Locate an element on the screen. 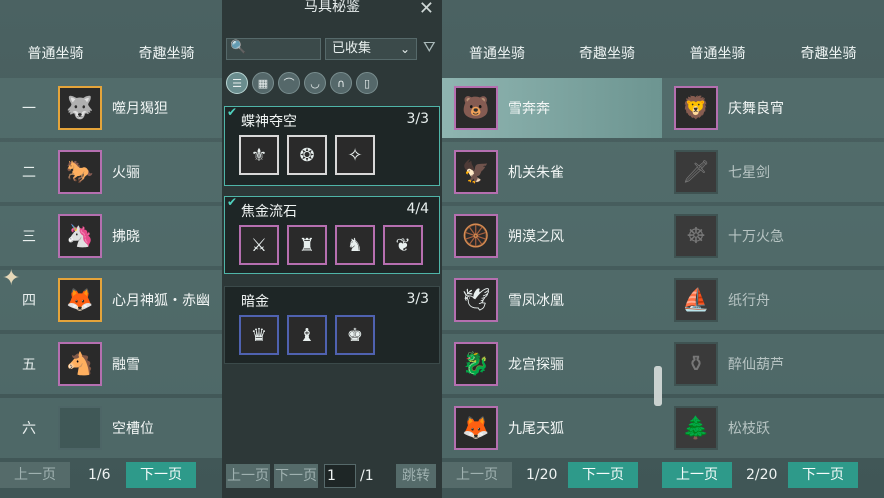 Image resolution: width=884 pixels, height=498 pixels. saddle-item-icon: ❦ is located at coordinates (403, 245).